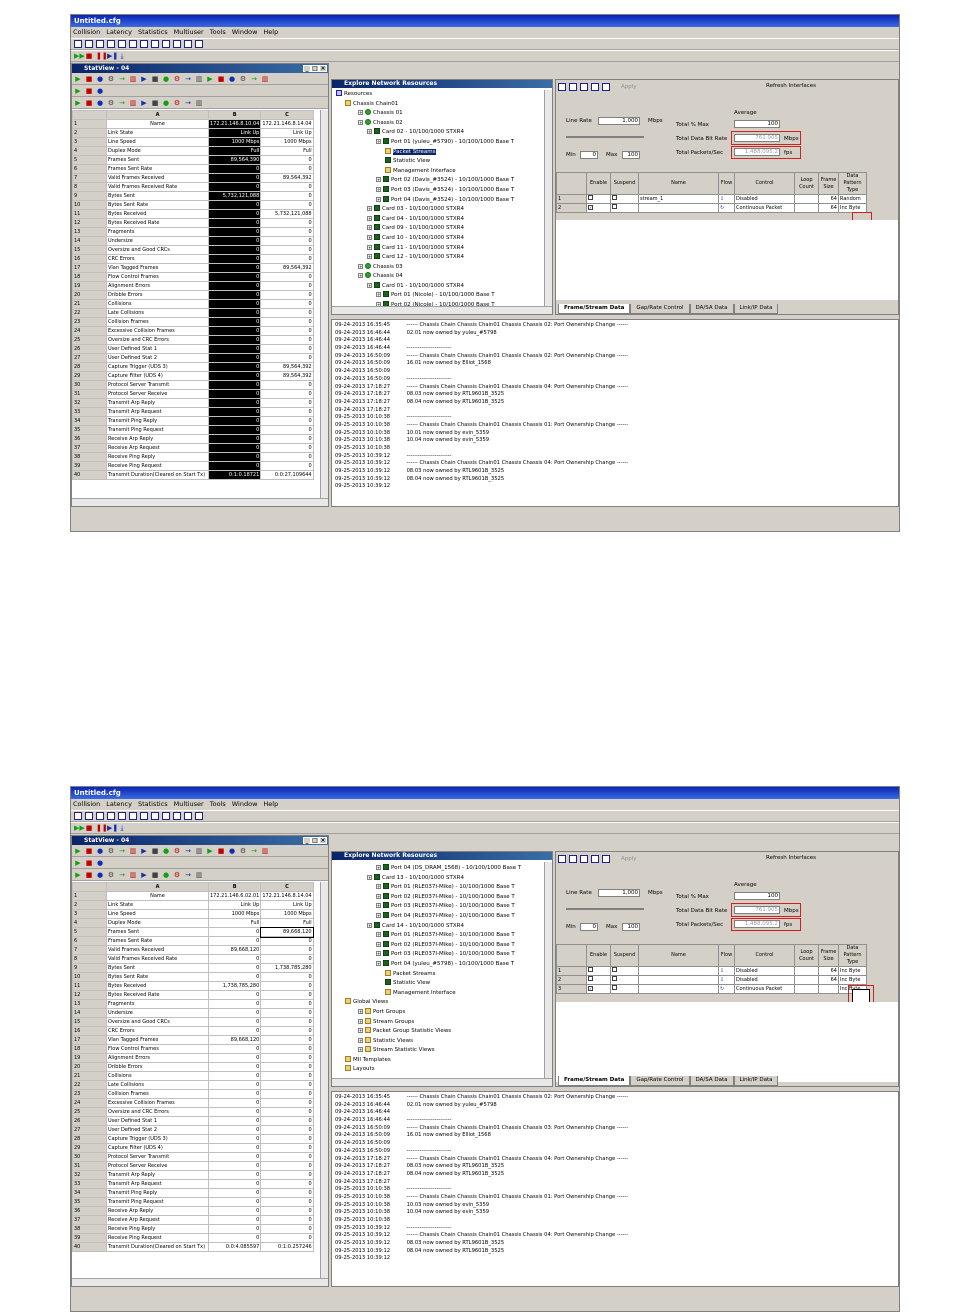 The image size is (970, 1312). Describe the element at coordinates (324, 304) in the screenshot. I see `stats-vscroll` at that location.